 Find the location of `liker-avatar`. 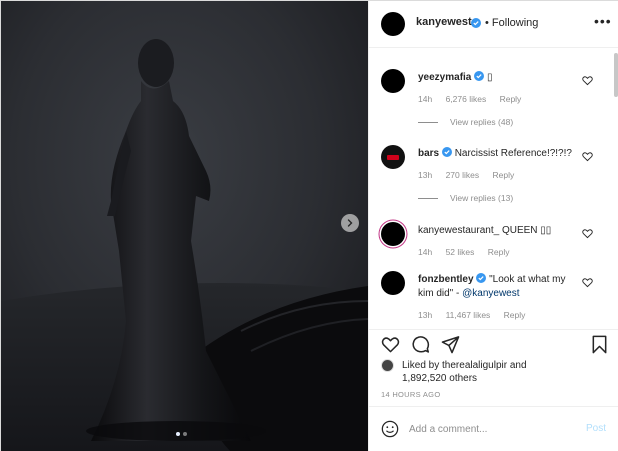

liker-avatar is located at coordinates (387, 365).